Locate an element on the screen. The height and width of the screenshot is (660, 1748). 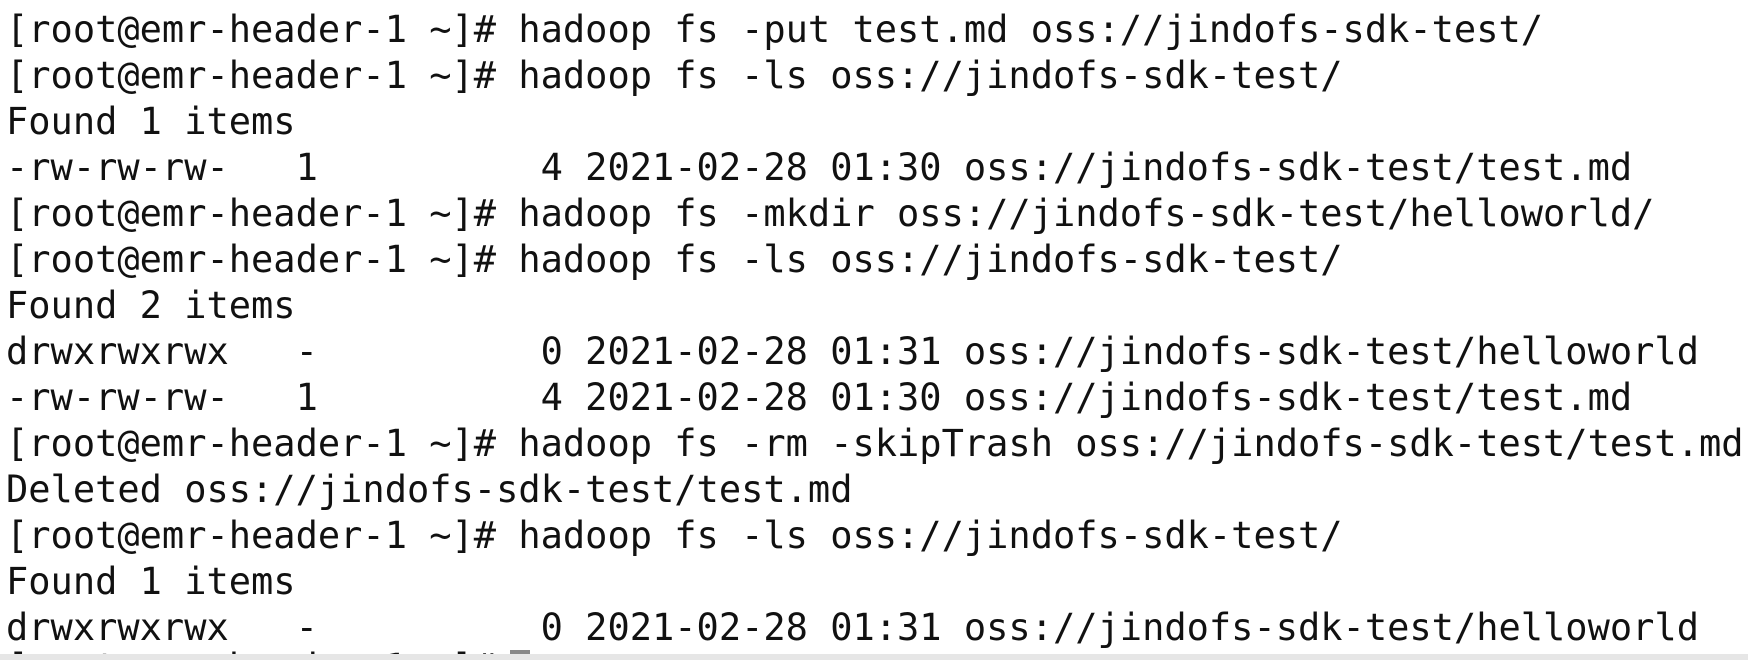
terminal-line-found-items: Found 2 items is located at coordinates (151, 305).